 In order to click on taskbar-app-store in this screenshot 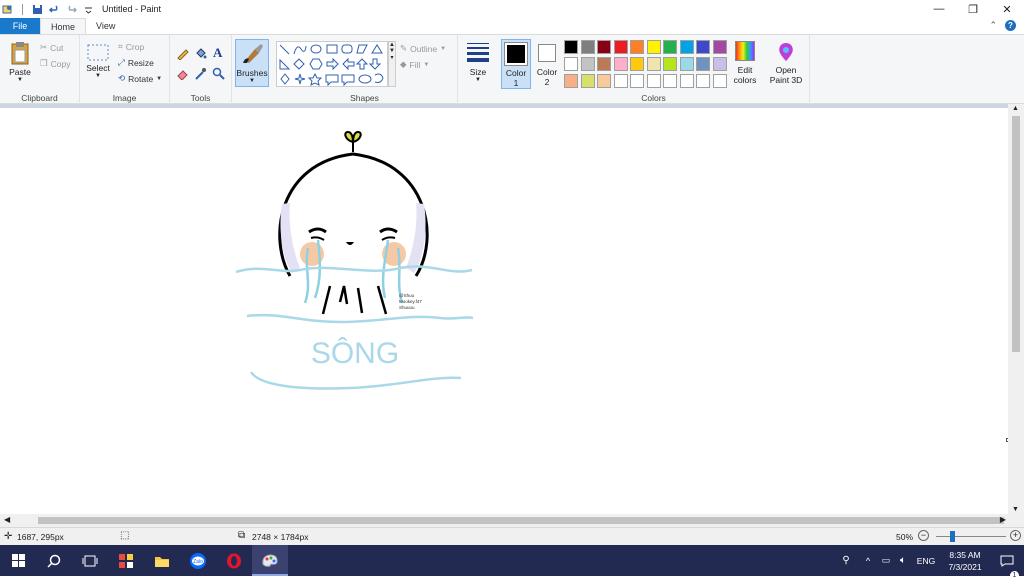, I will do `click(126, 560)`.